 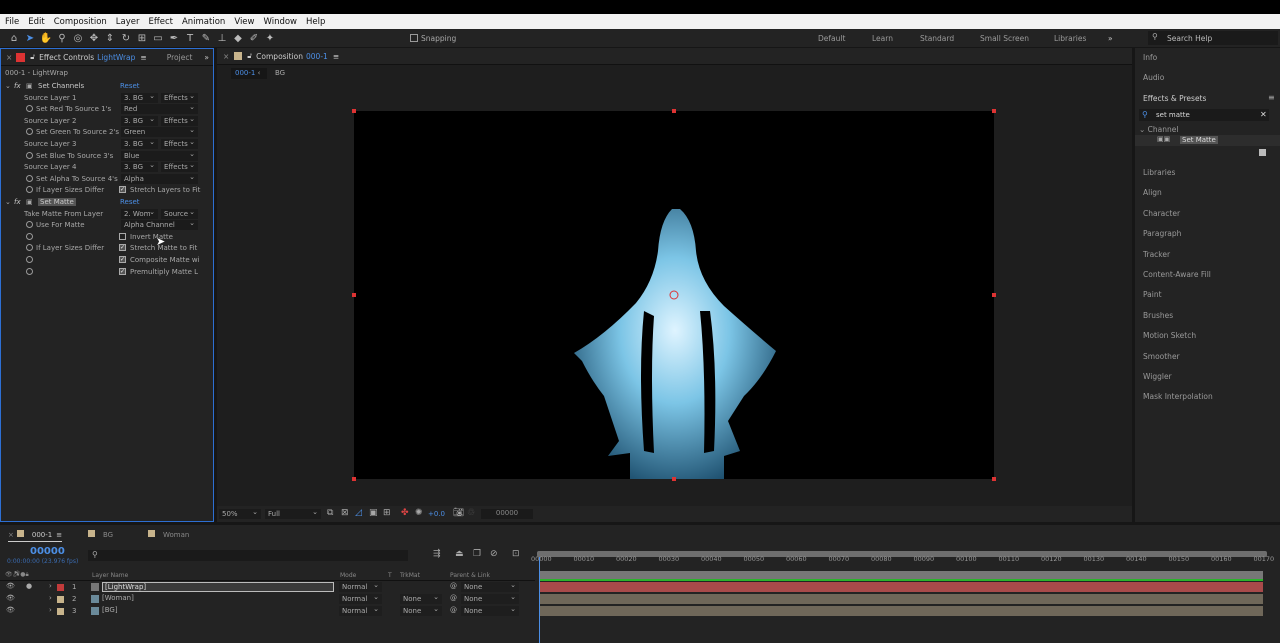 What do you see at coordinates (1213, 38) in the screenshot?
I see `search-help-input: ⚲ Search Help` at bounding box center [1213, 38].